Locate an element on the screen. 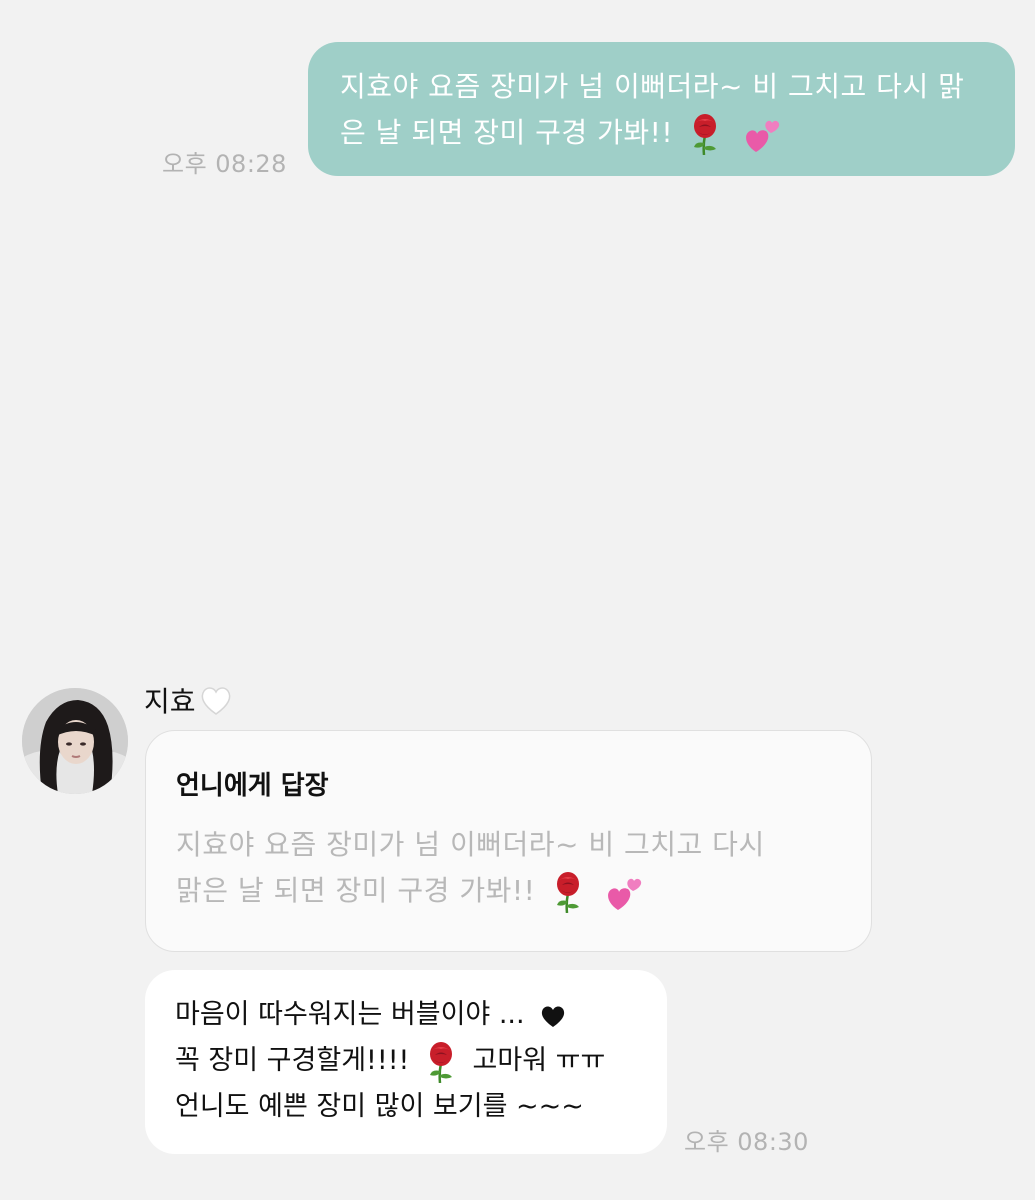 The height and width of the screenshot is (1200, 1035). quoted-message-line-2-wrap: 맑은 날 되면 장미 구경 가봐!! is located at coordinates (509, 891).